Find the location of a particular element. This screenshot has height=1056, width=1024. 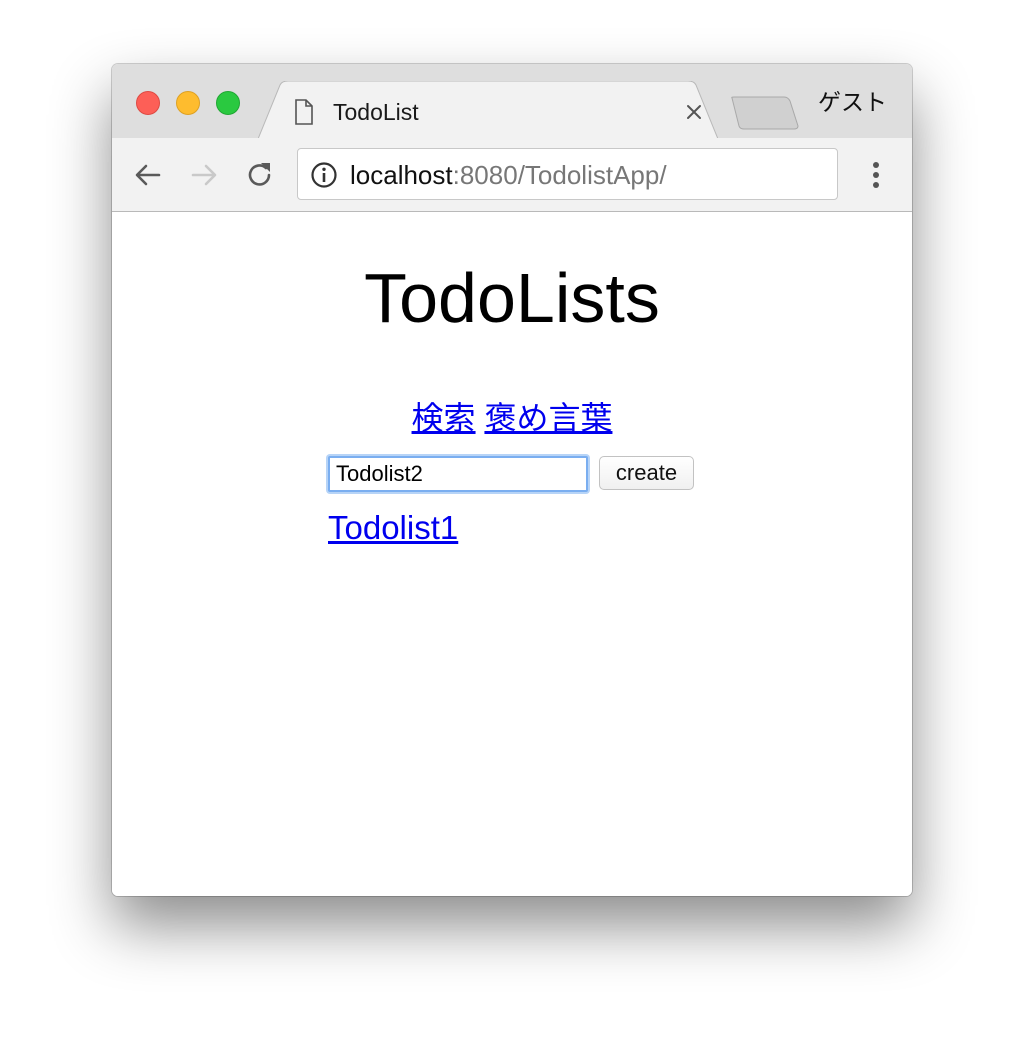

window-zoom-button is located at coordinates (228, 103).